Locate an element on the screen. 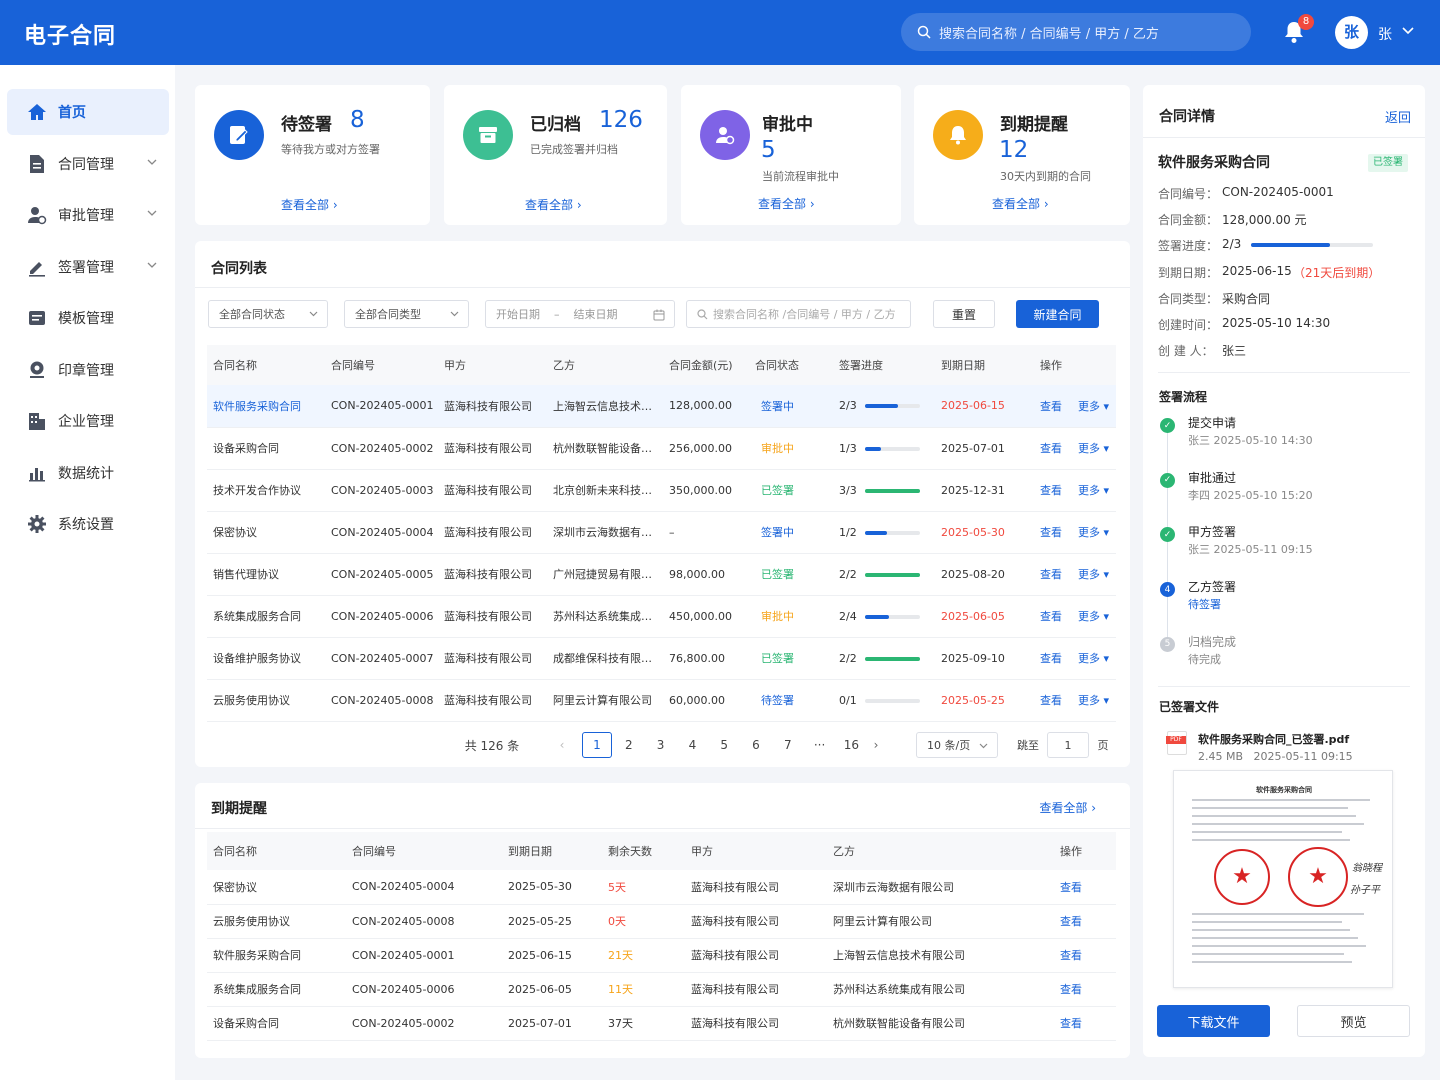 The width and height of the screenshot is (1440, 1080). sign-progress-bar is located at coordinates (1312, 245).